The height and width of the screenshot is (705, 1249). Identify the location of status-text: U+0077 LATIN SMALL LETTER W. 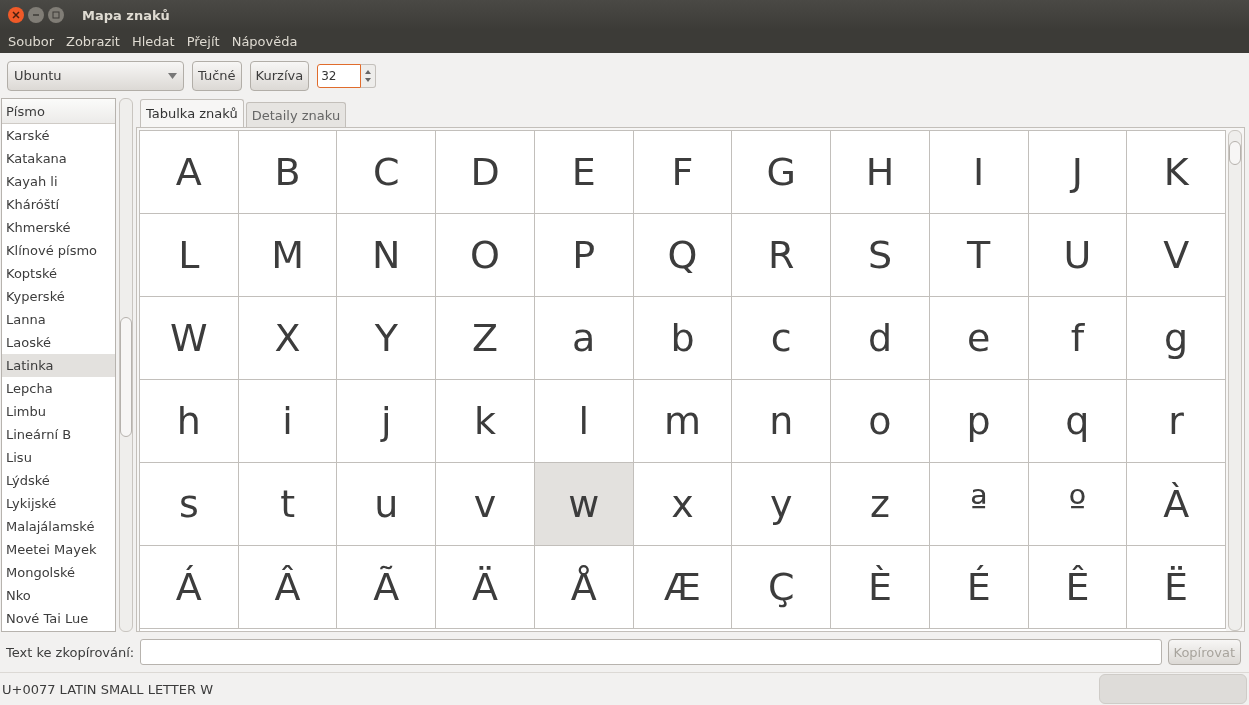
(107, 689).